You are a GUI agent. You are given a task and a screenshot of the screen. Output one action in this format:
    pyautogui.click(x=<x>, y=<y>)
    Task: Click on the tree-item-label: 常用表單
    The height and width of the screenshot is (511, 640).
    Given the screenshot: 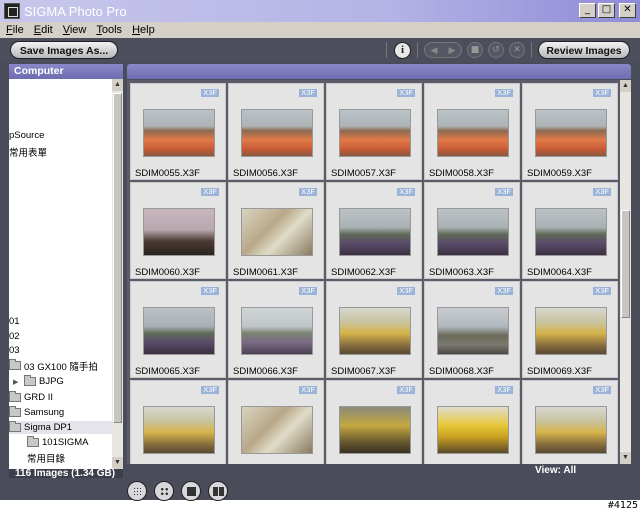 What is the action you would take?
    pyautogui.click(x=28, y=153)
    